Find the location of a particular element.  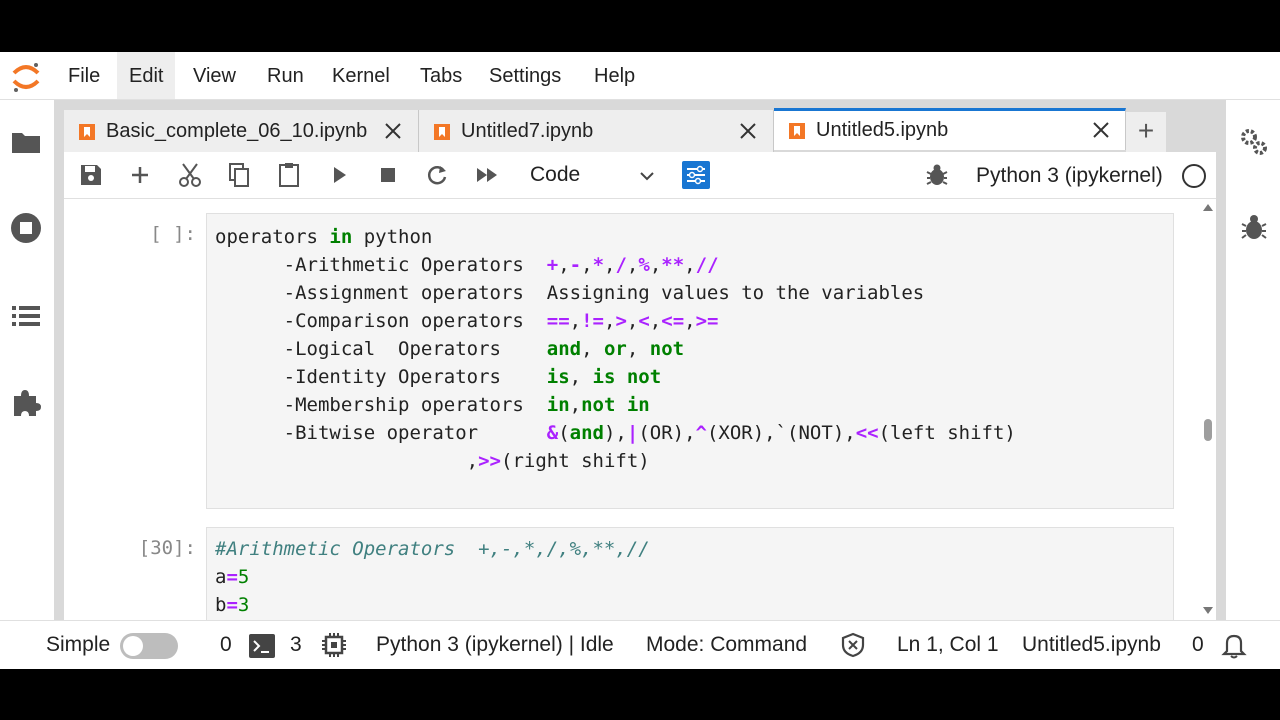

paste-icon is located at coordinates (289, 175).